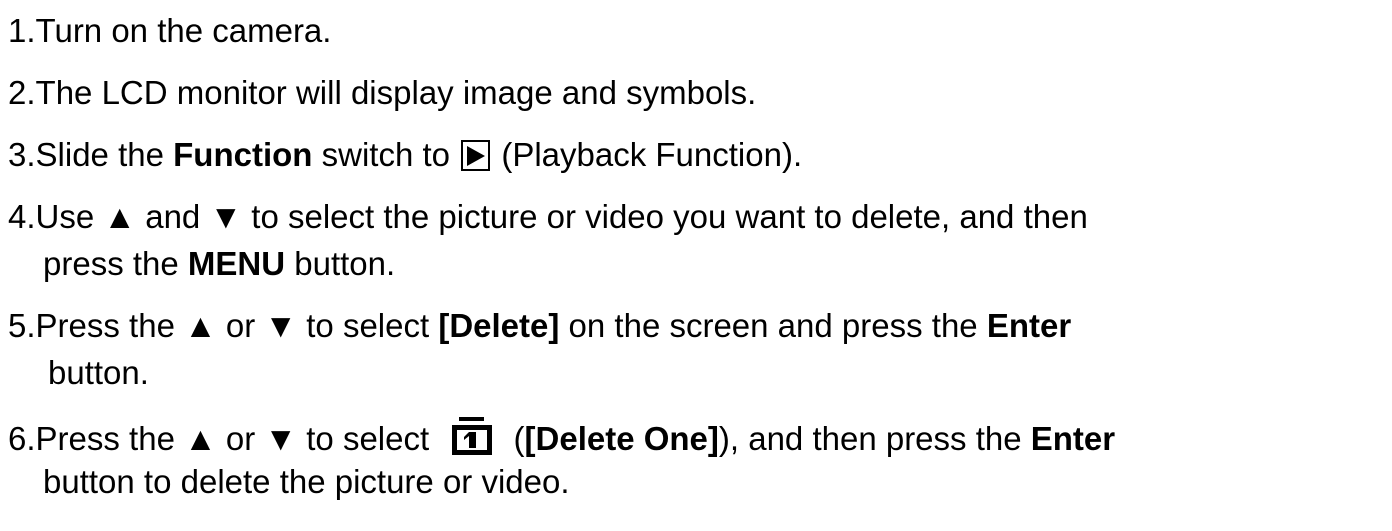 The height and width of the screenshot is (531, 1392). I want to click on step-3-function-label: Function, so click(243, 154).